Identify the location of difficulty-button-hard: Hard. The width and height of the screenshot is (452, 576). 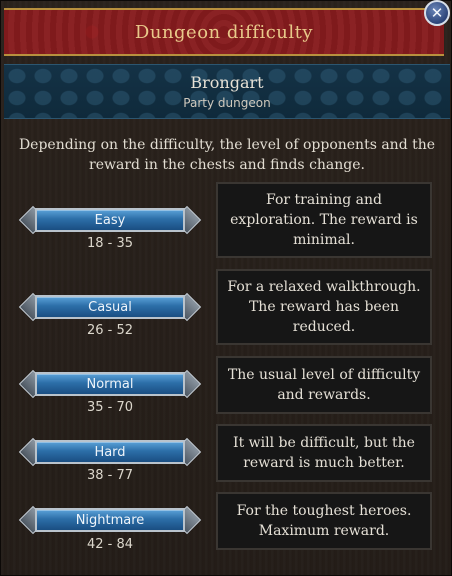
(110, 452).